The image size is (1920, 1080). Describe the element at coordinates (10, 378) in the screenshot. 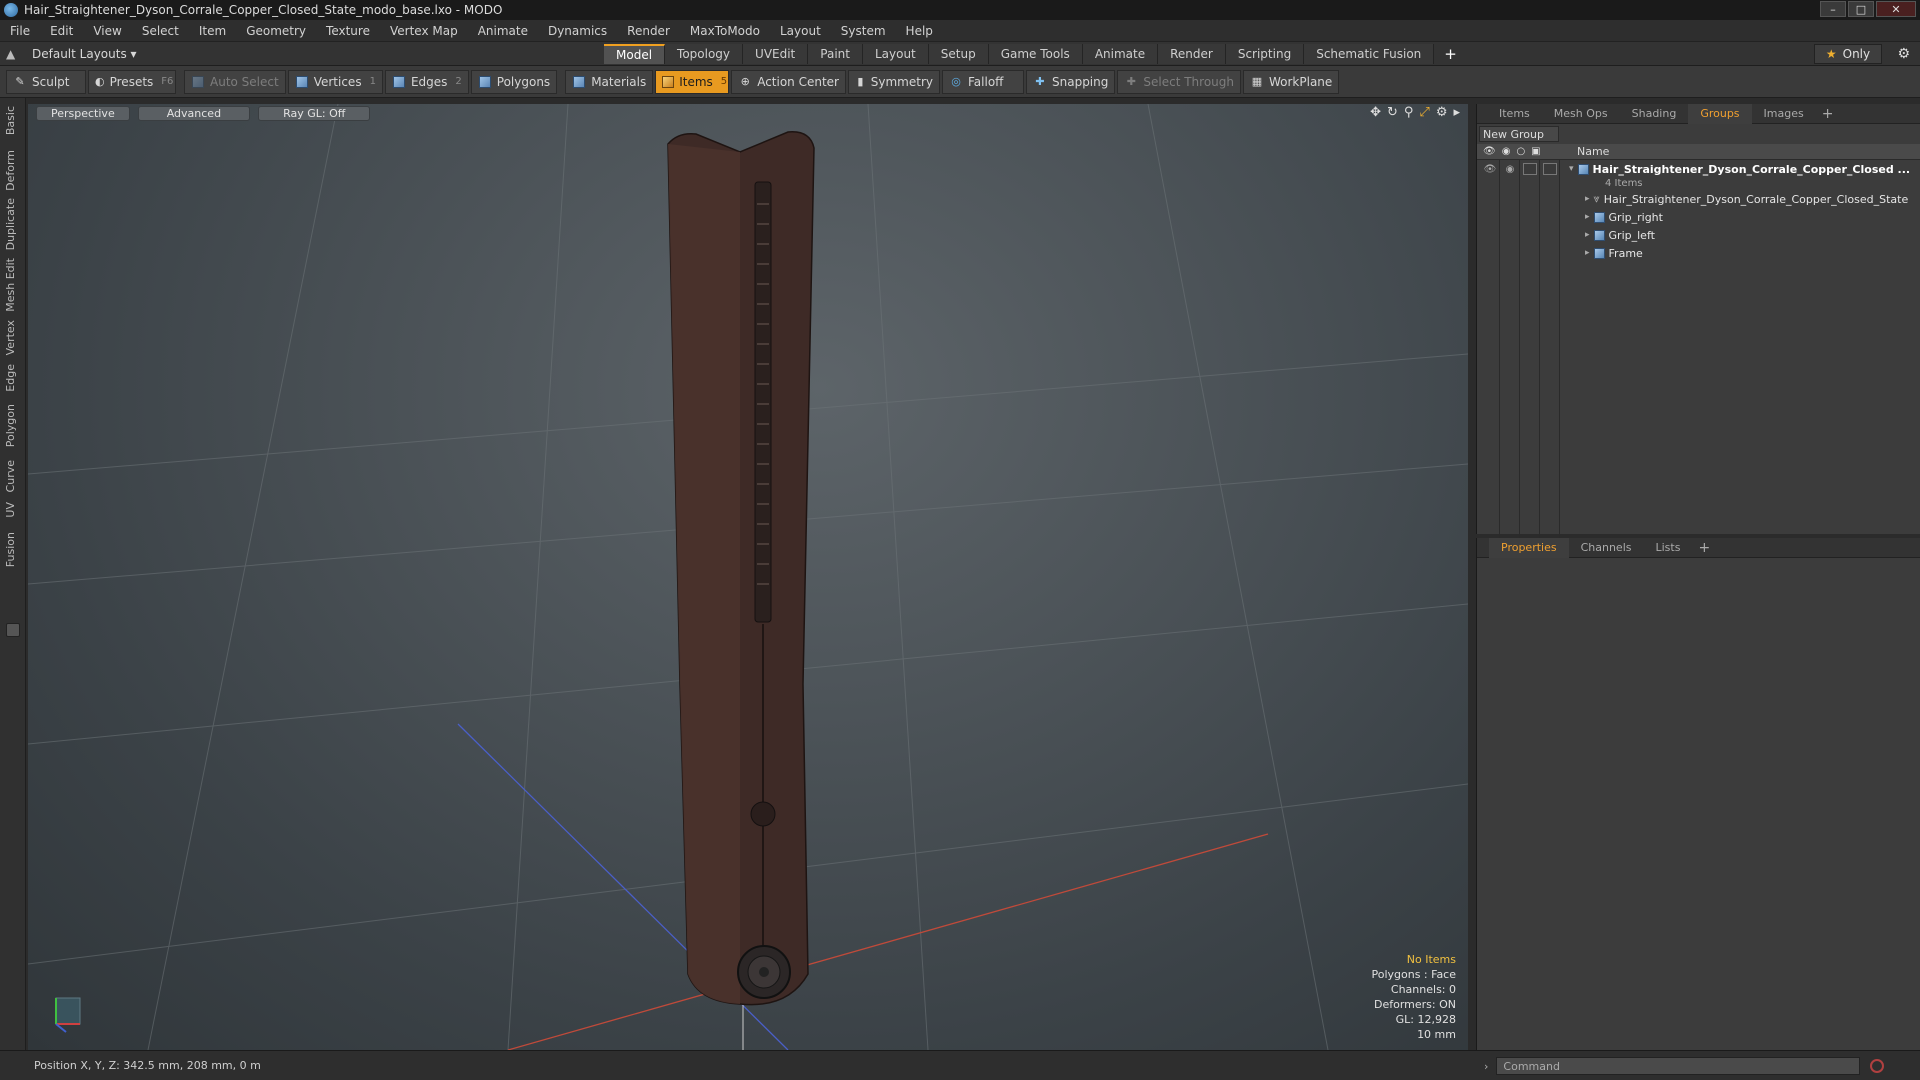

I see `left-tab-edge: Edge` at that location.